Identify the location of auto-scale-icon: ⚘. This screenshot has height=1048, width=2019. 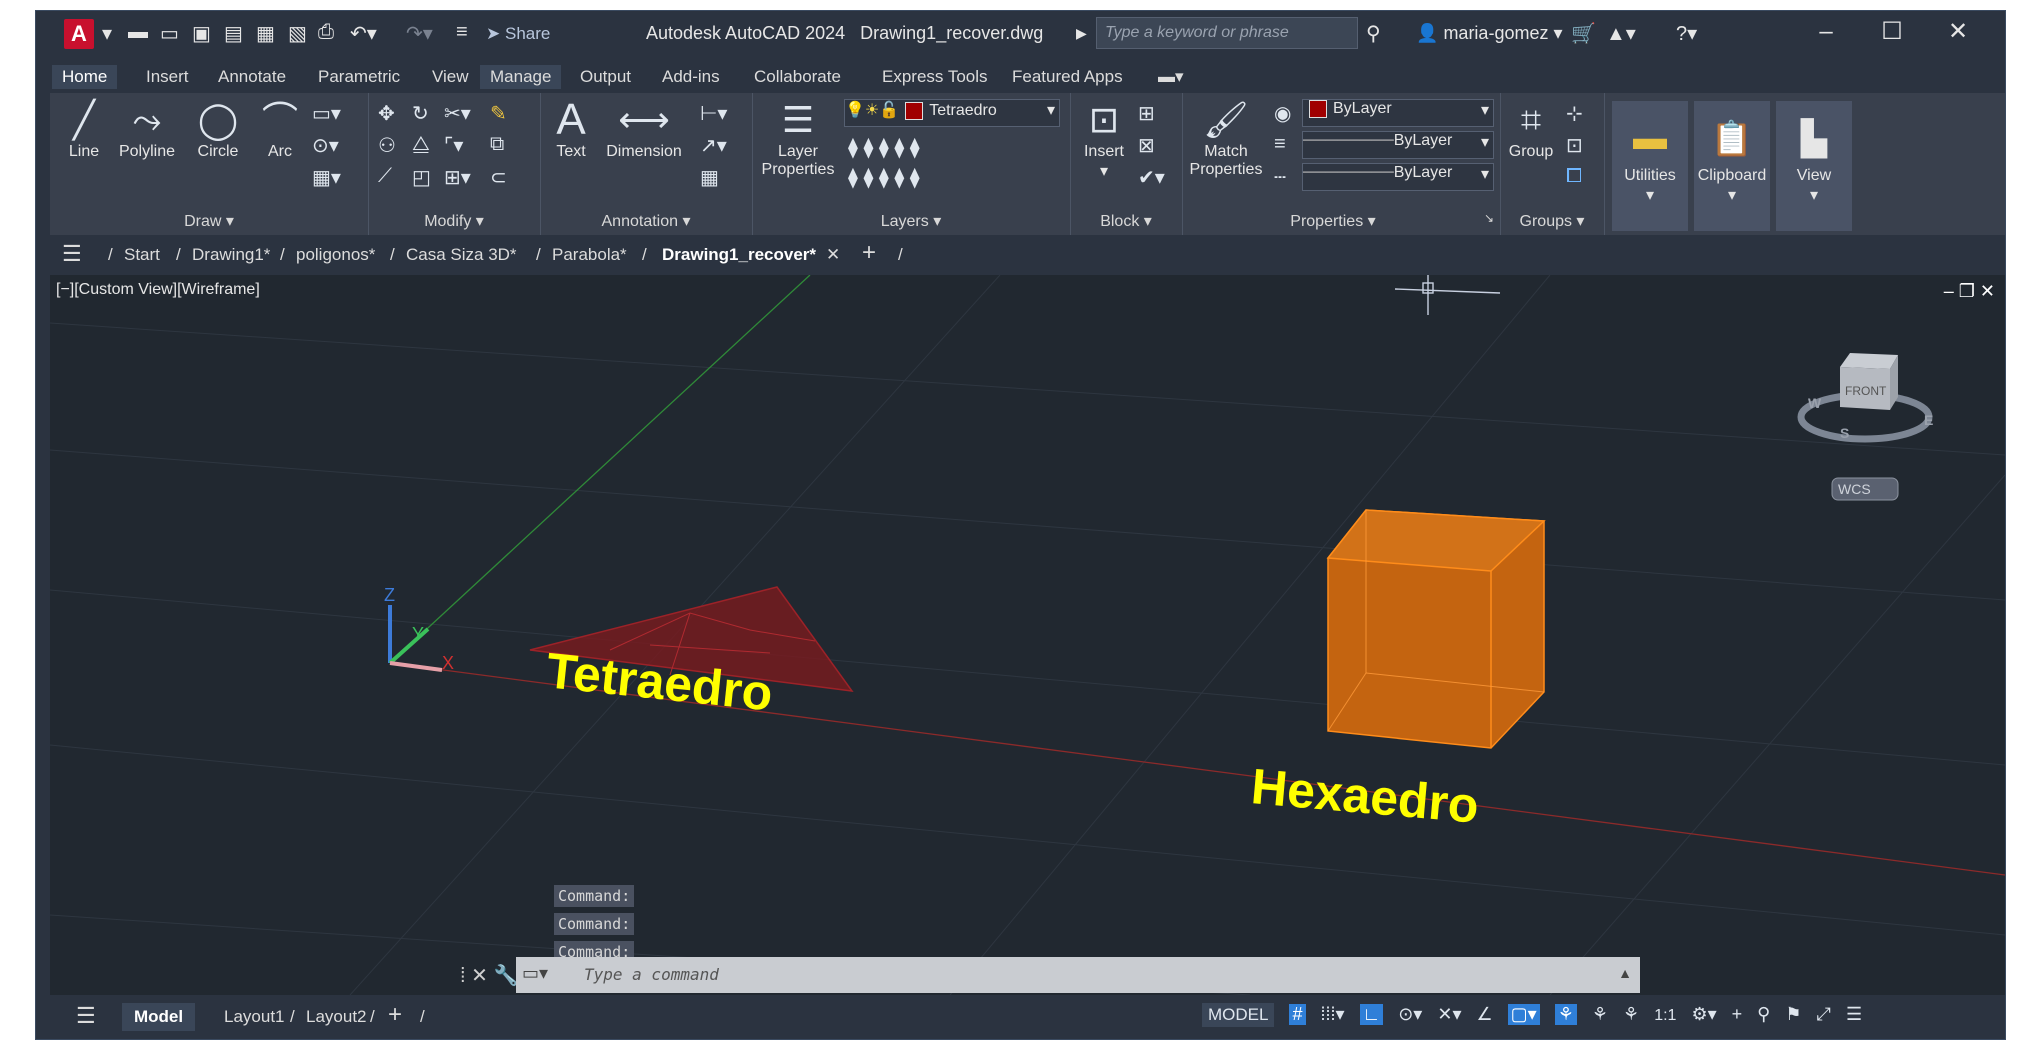
(1600, 1014).